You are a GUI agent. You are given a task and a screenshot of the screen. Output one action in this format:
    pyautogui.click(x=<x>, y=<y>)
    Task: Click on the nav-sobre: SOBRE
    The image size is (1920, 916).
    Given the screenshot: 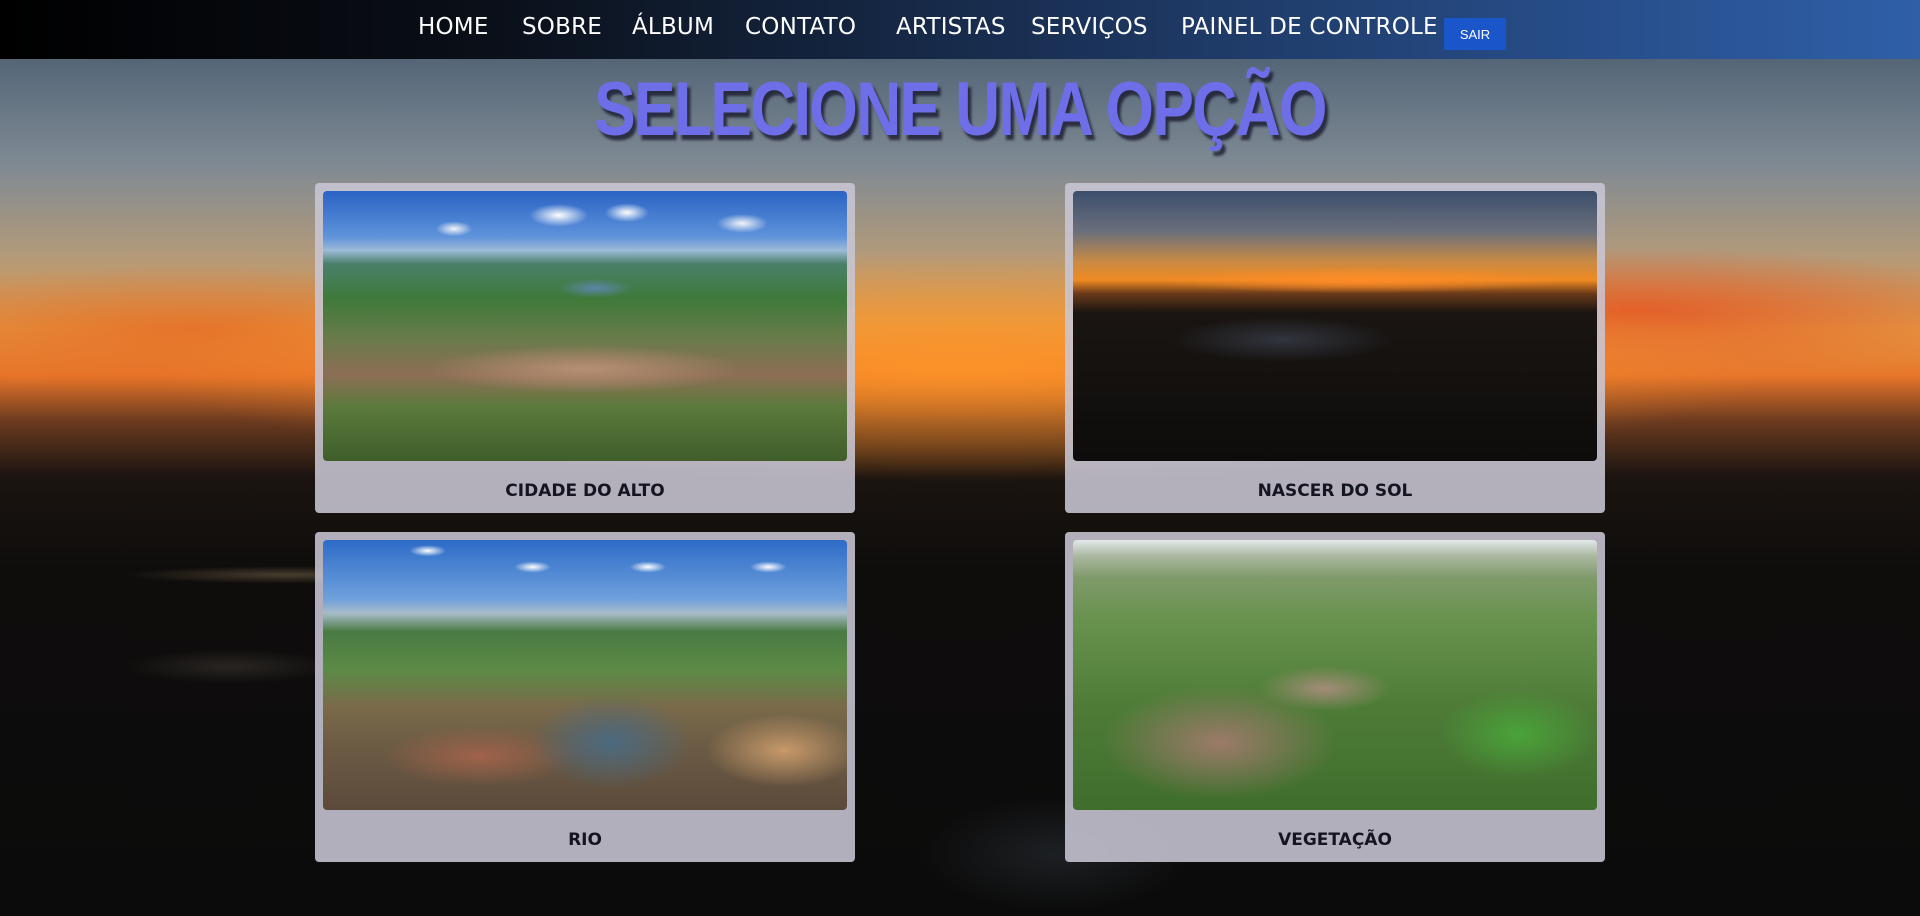 What is the action you would take?
    pyautogui.click(x=562, y=27)
    